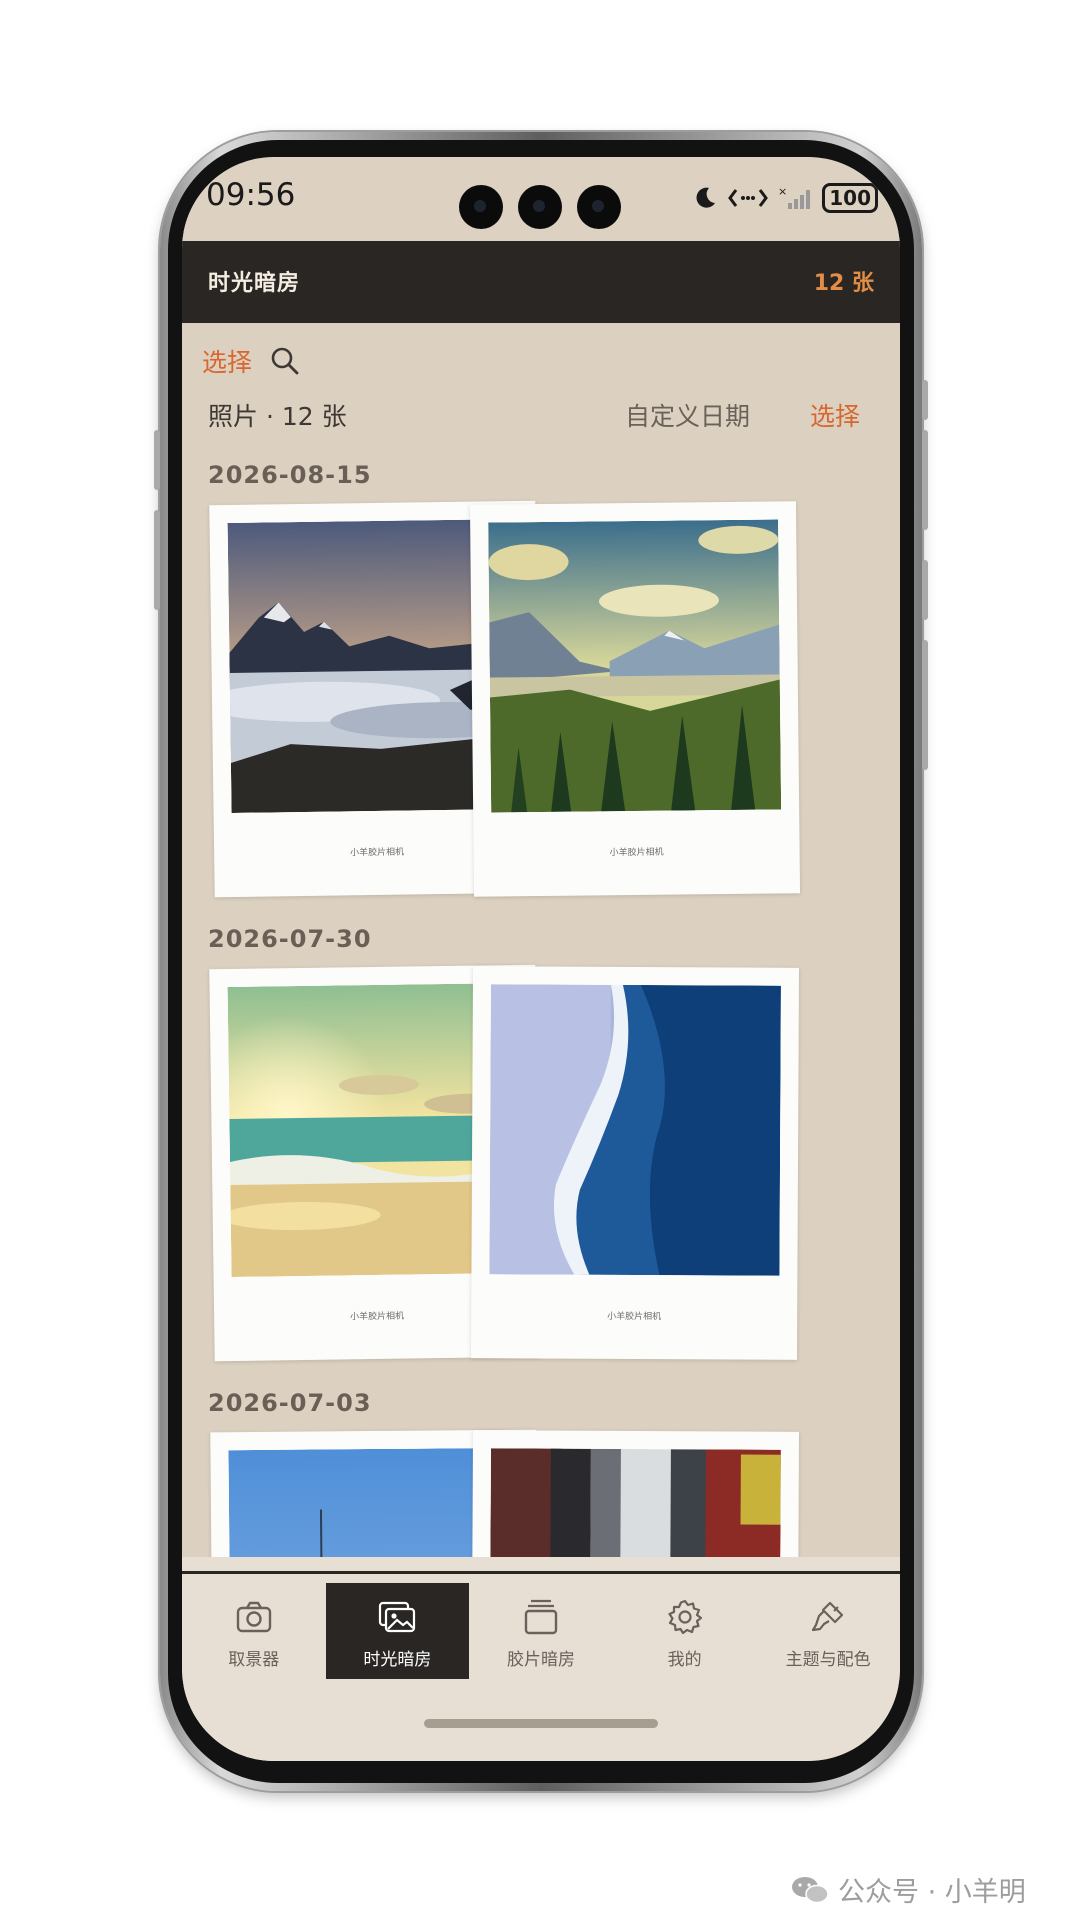 The width and height of the screenshot is (1080, 1920). I want to click on front-camera-left, so click(481, 207).